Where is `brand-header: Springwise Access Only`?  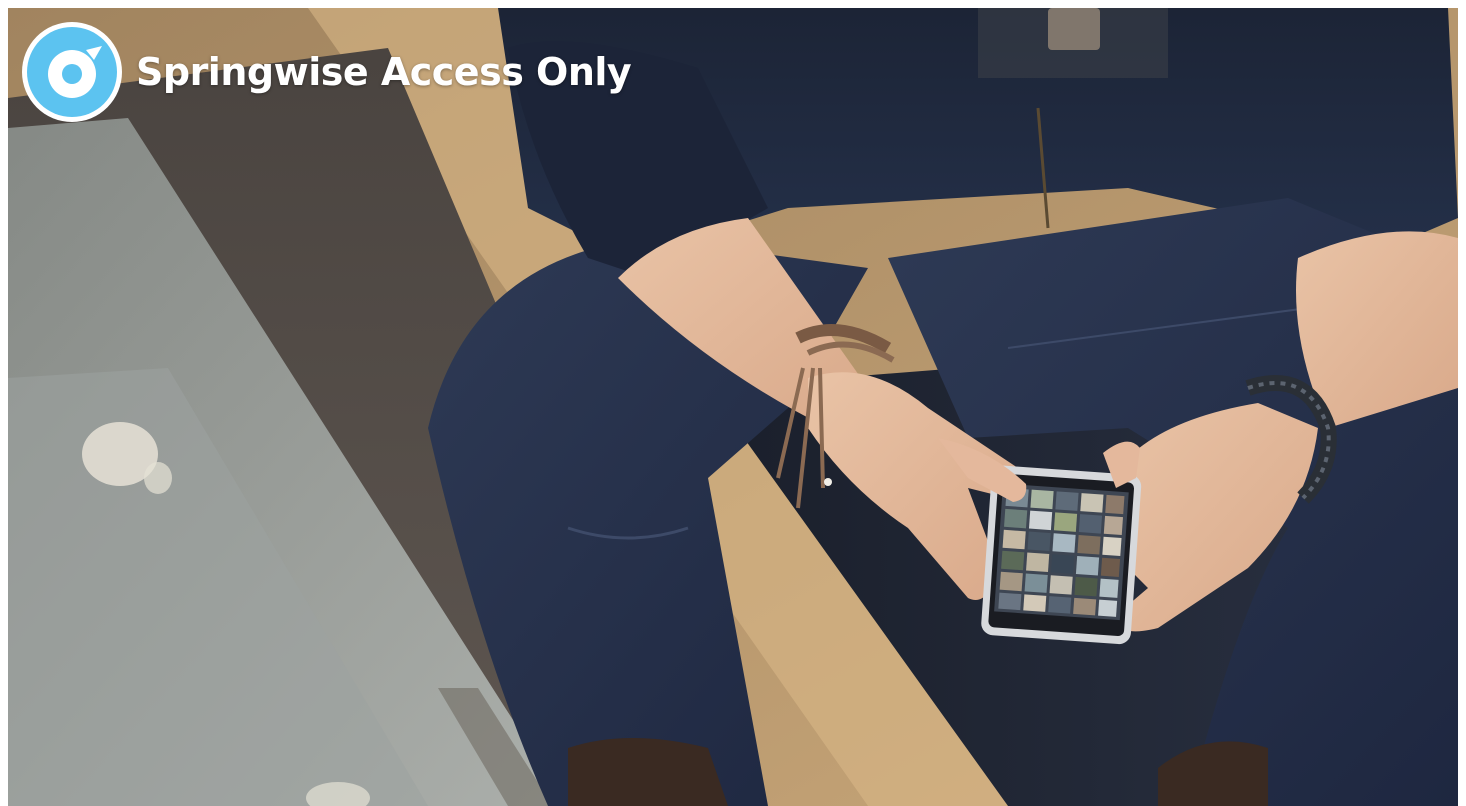
brand-header: Springwise Access Only is located at coordinates (326, 72).